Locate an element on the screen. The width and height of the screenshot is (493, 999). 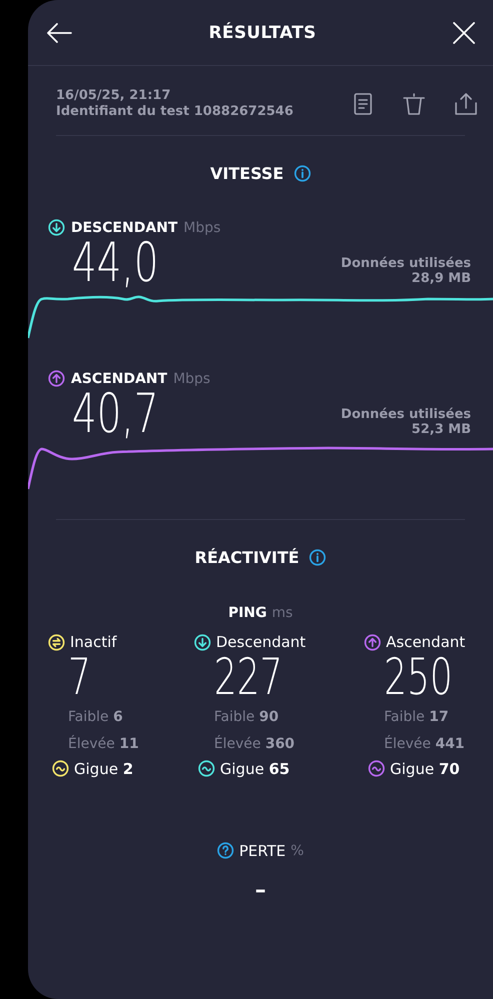
ping-value: 227 is located at coordinates (249, 677).